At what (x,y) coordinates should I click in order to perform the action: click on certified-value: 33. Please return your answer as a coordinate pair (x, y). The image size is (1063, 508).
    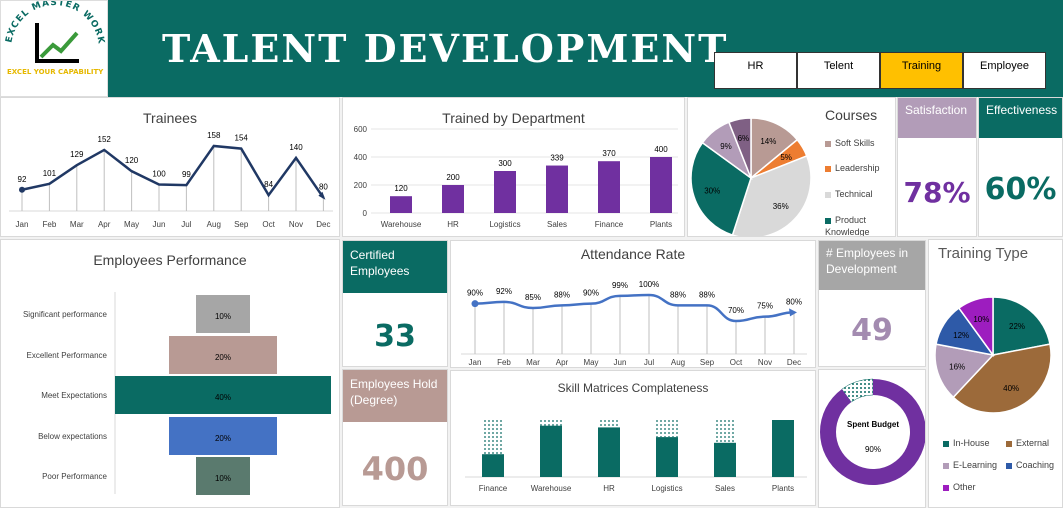
    Looking at the image, I should click on (395, 336).